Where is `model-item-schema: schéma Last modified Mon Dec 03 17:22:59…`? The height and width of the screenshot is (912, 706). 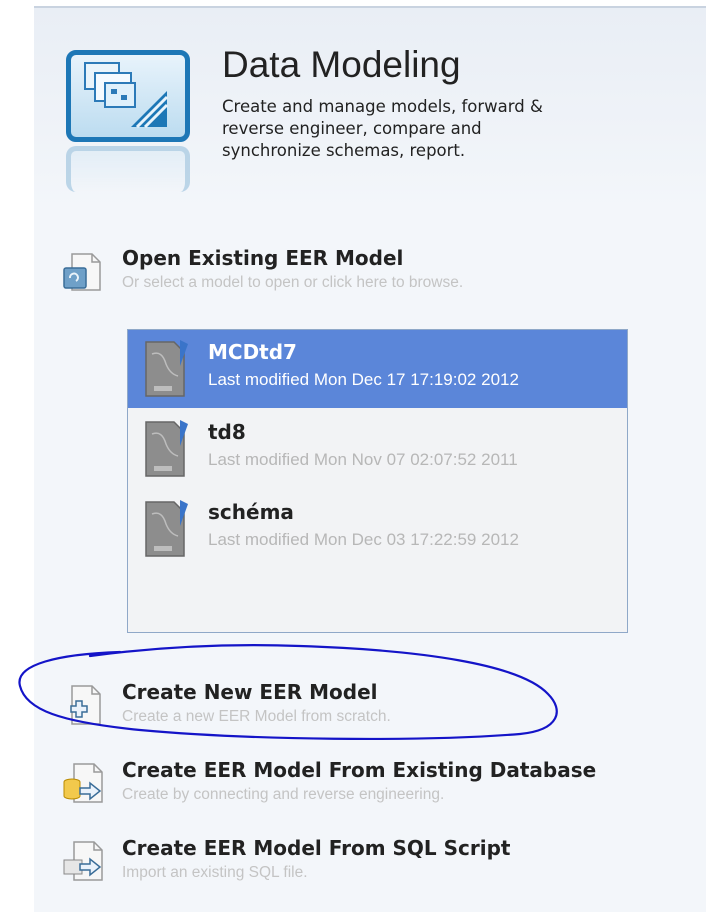 model-item-schema: schéma Last modified Mon Dec 03 17:22:59… is located at coordinates (377, 529).